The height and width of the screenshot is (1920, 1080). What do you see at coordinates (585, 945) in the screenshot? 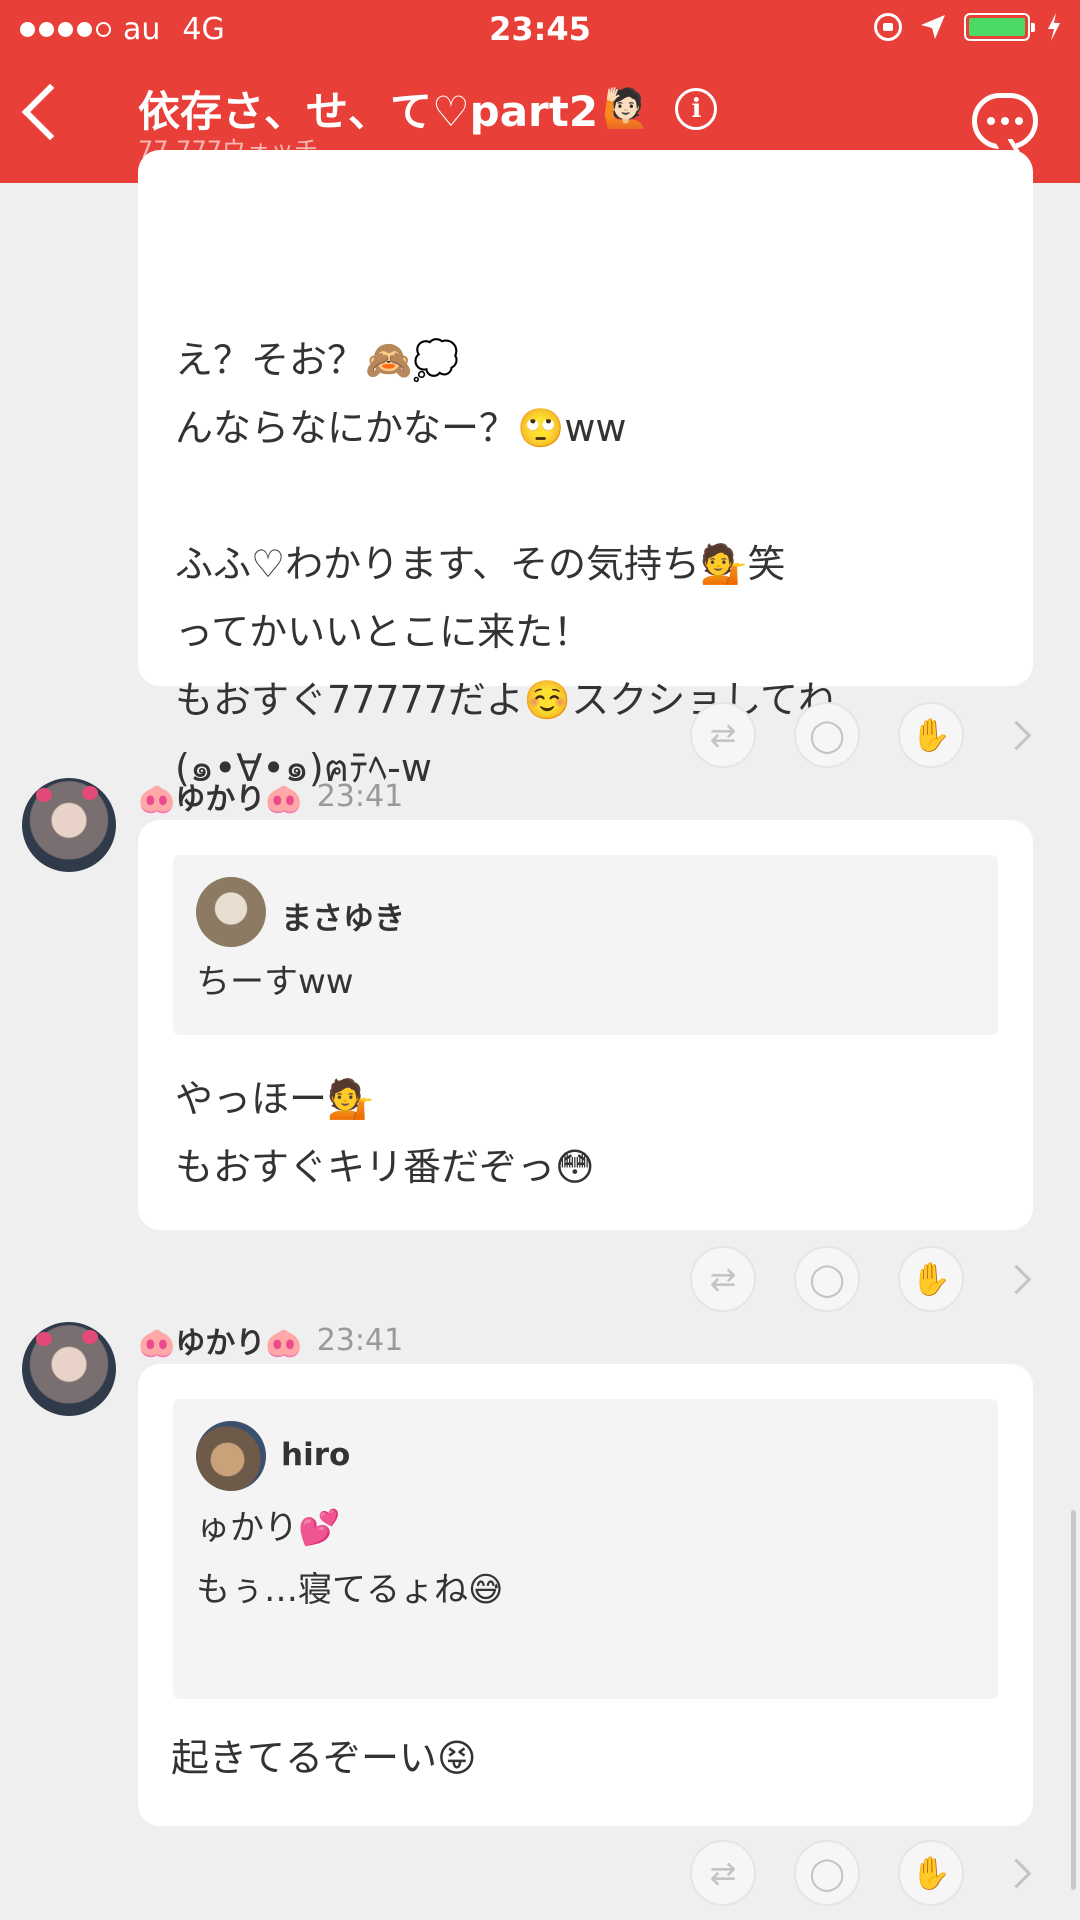
I see `quoted-message: まさゆき ちーすww` at bounding box center [585, 945].